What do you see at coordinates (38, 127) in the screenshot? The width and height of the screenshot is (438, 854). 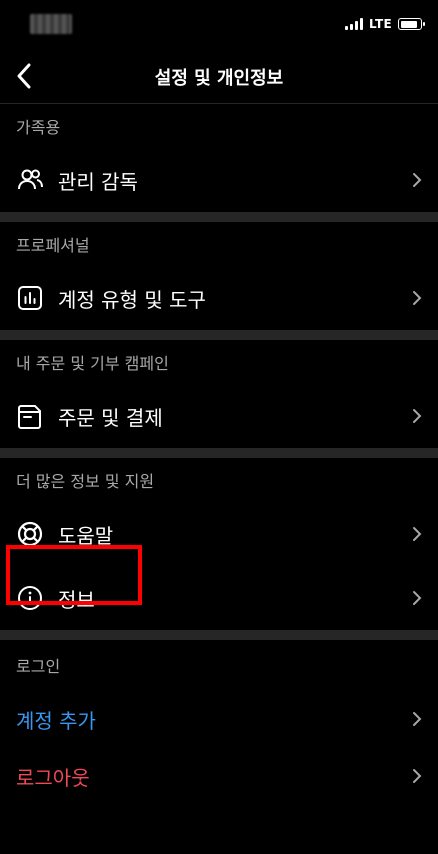 I see `section-header-family: 가족용` at bounding box center [38, 127].